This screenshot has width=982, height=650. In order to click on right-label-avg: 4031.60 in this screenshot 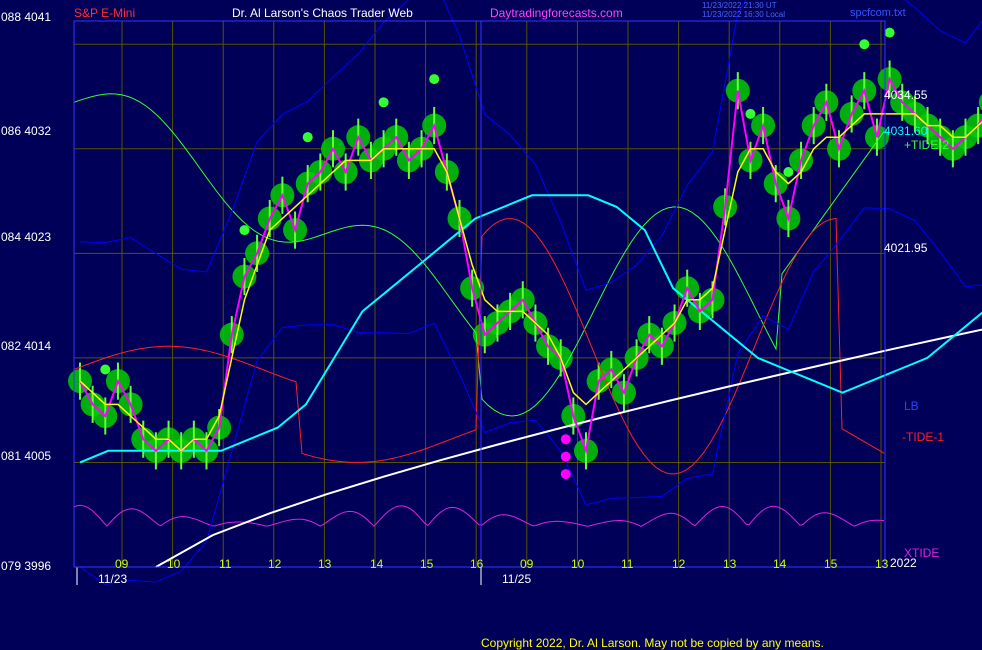, I will do `click(906, 131)`.